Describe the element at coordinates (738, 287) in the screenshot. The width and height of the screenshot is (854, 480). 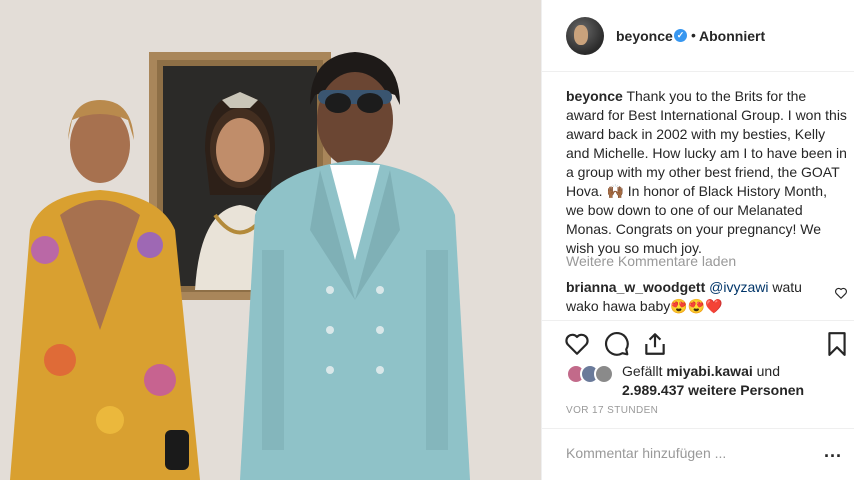
I see `comment-mention-link: @ivyzawi` at that location.